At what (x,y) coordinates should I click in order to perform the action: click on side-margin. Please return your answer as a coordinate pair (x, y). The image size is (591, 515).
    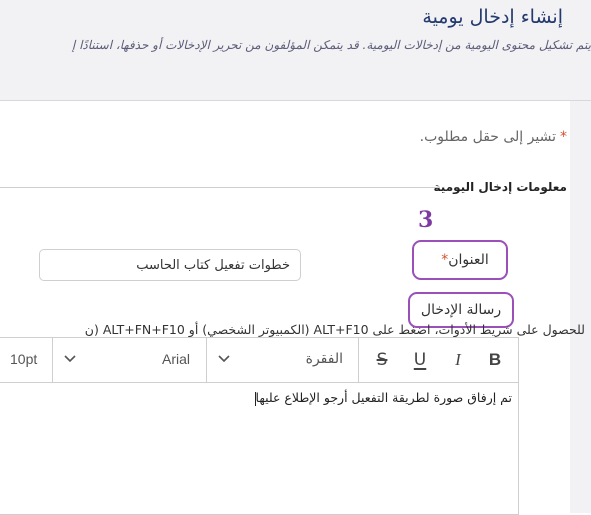
    Looking at the image, I should click on (580, 307).